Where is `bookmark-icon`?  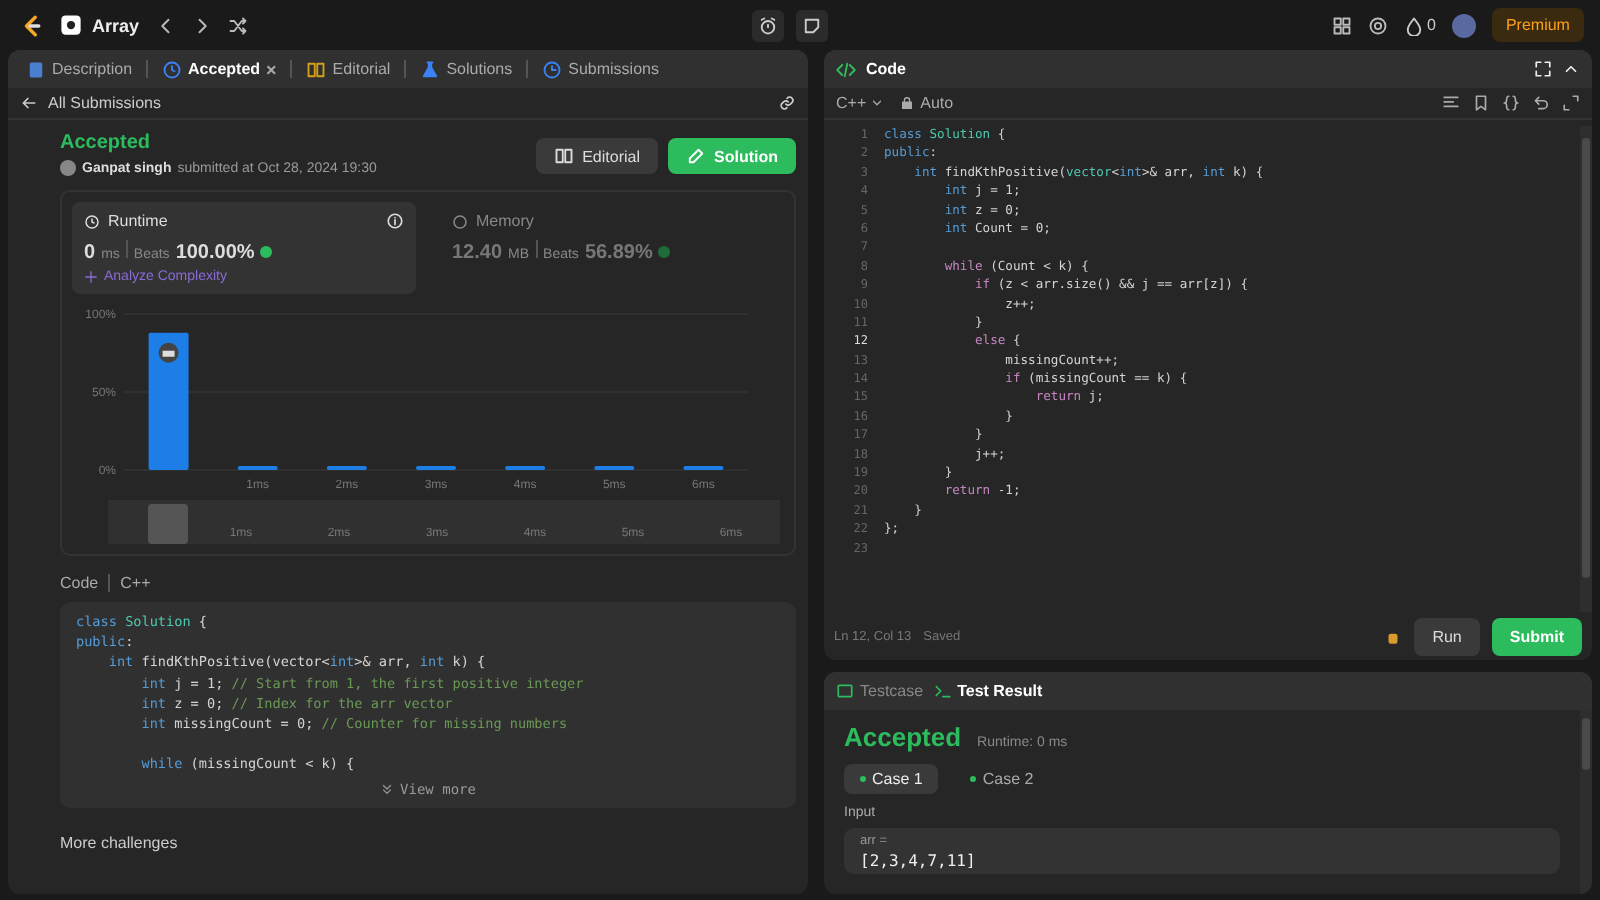 bookmark-icon is located at coordinates (1481, 103).